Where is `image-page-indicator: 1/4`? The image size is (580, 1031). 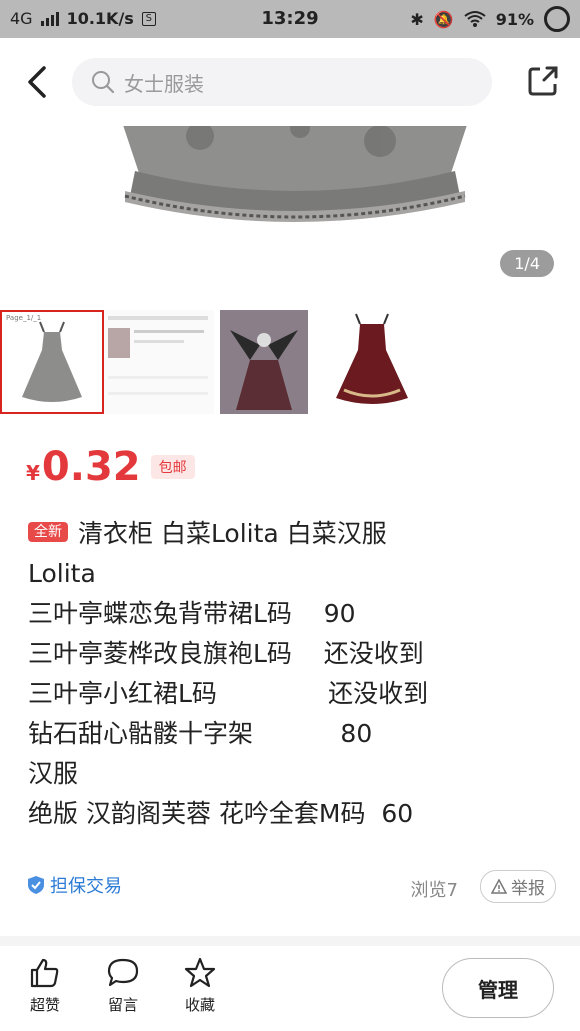
image-page-indicator: 1/4 is located at coordinates (527, 263).